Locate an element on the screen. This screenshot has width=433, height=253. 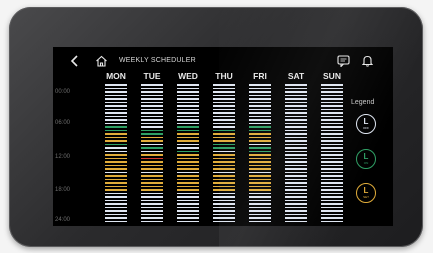
home-button is located at coordinates (101, 61).